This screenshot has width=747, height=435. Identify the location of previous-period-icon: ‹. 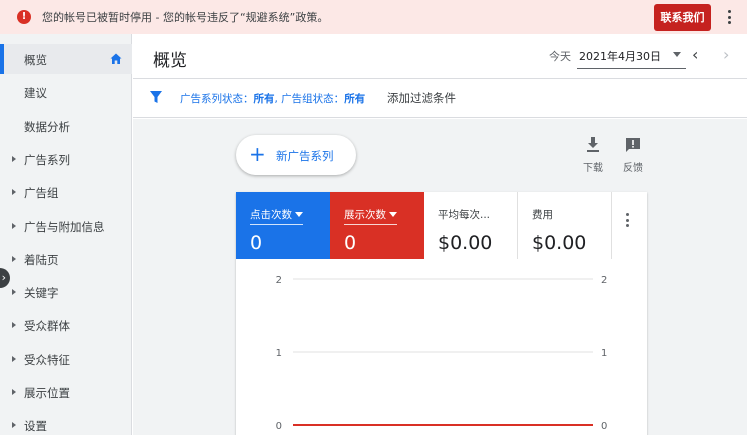
(695, 54).